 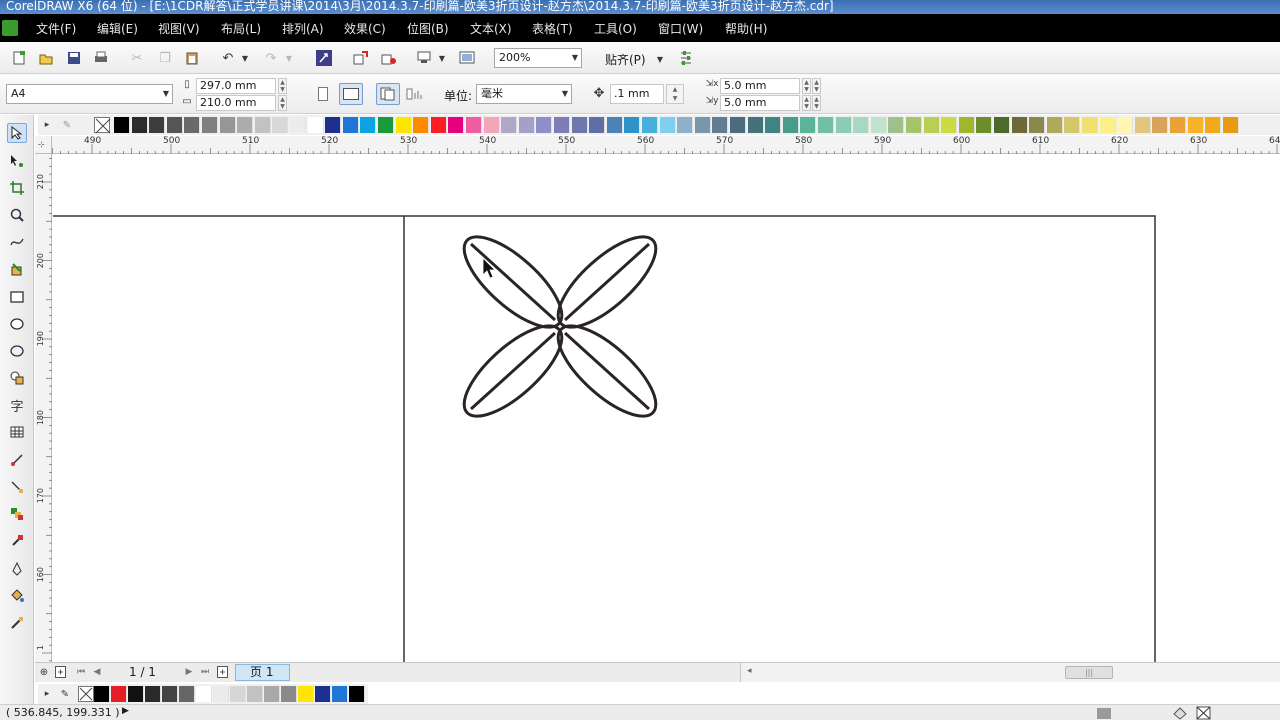 What do you see at coordinates (414, 94) in the screenshot?
I see `current-page-icon` at bounding box center [414, 94].